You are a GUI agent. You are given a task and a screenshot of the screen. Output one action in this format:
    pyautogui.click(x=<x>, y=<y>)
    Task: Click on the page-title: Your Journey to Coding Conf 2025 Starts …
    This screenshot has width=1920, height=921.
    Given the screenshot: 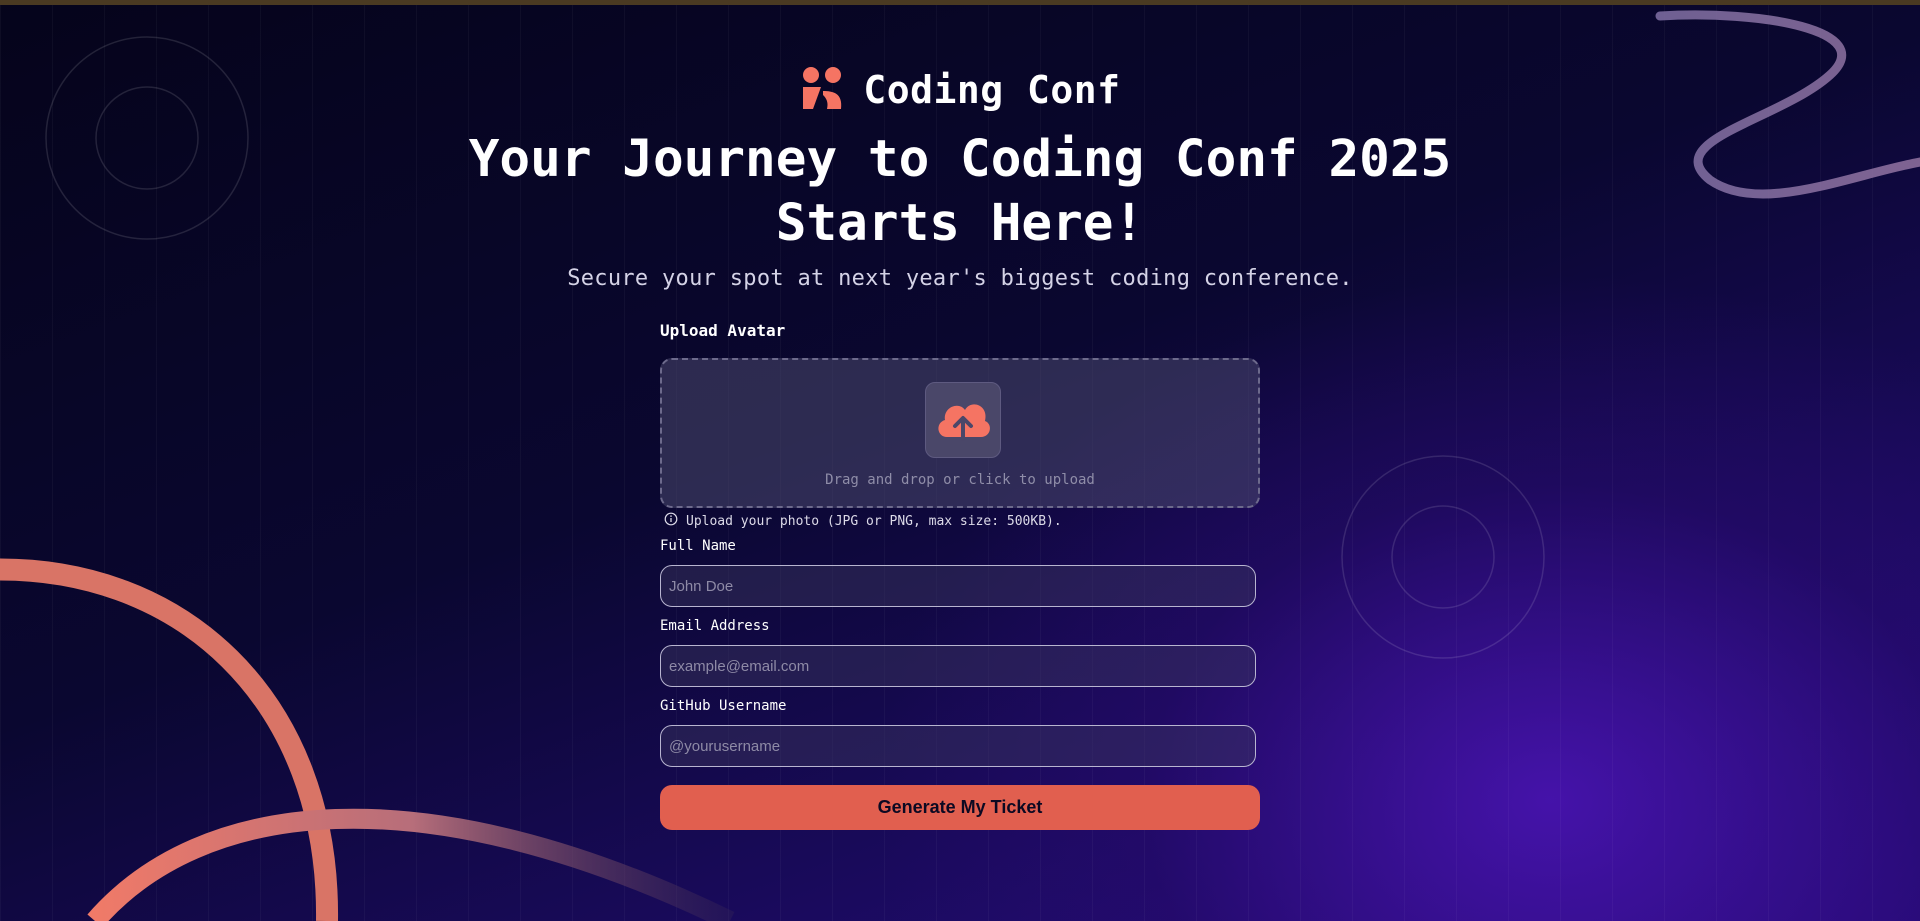 What is the action you would take?
    pyautogui.click(x=960, y=191)
    